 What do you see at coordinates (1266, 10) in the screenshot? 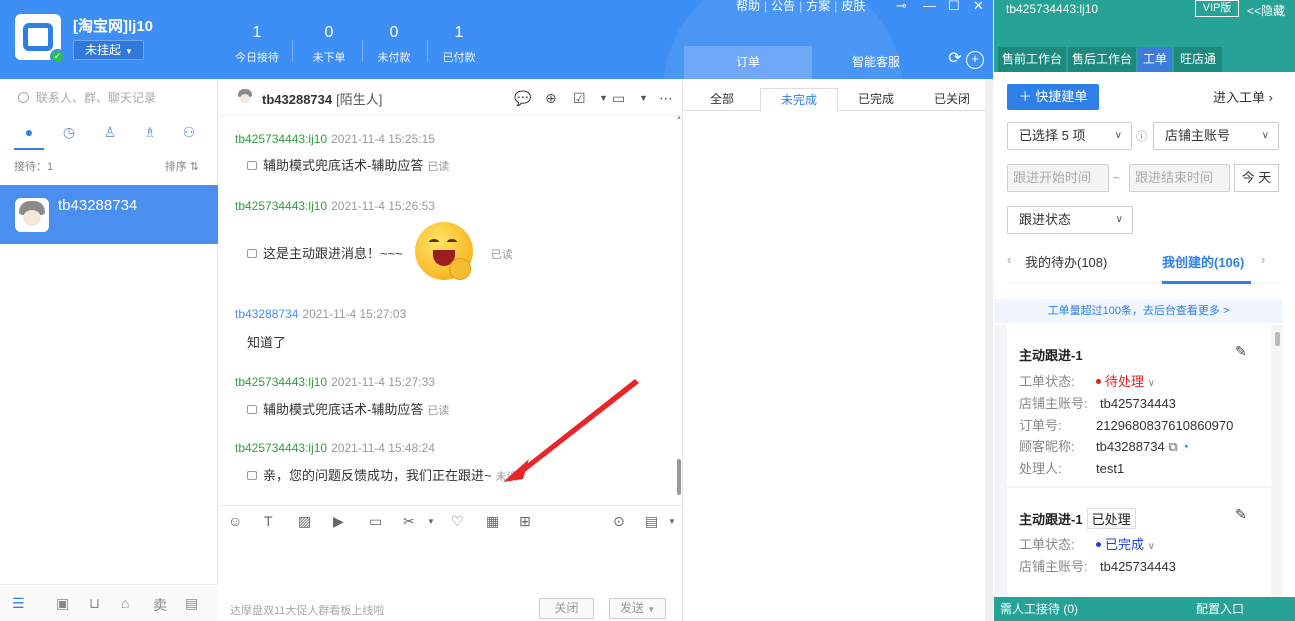
I see `hide-button: <<隐藏` at bounding box center [1266, 10].